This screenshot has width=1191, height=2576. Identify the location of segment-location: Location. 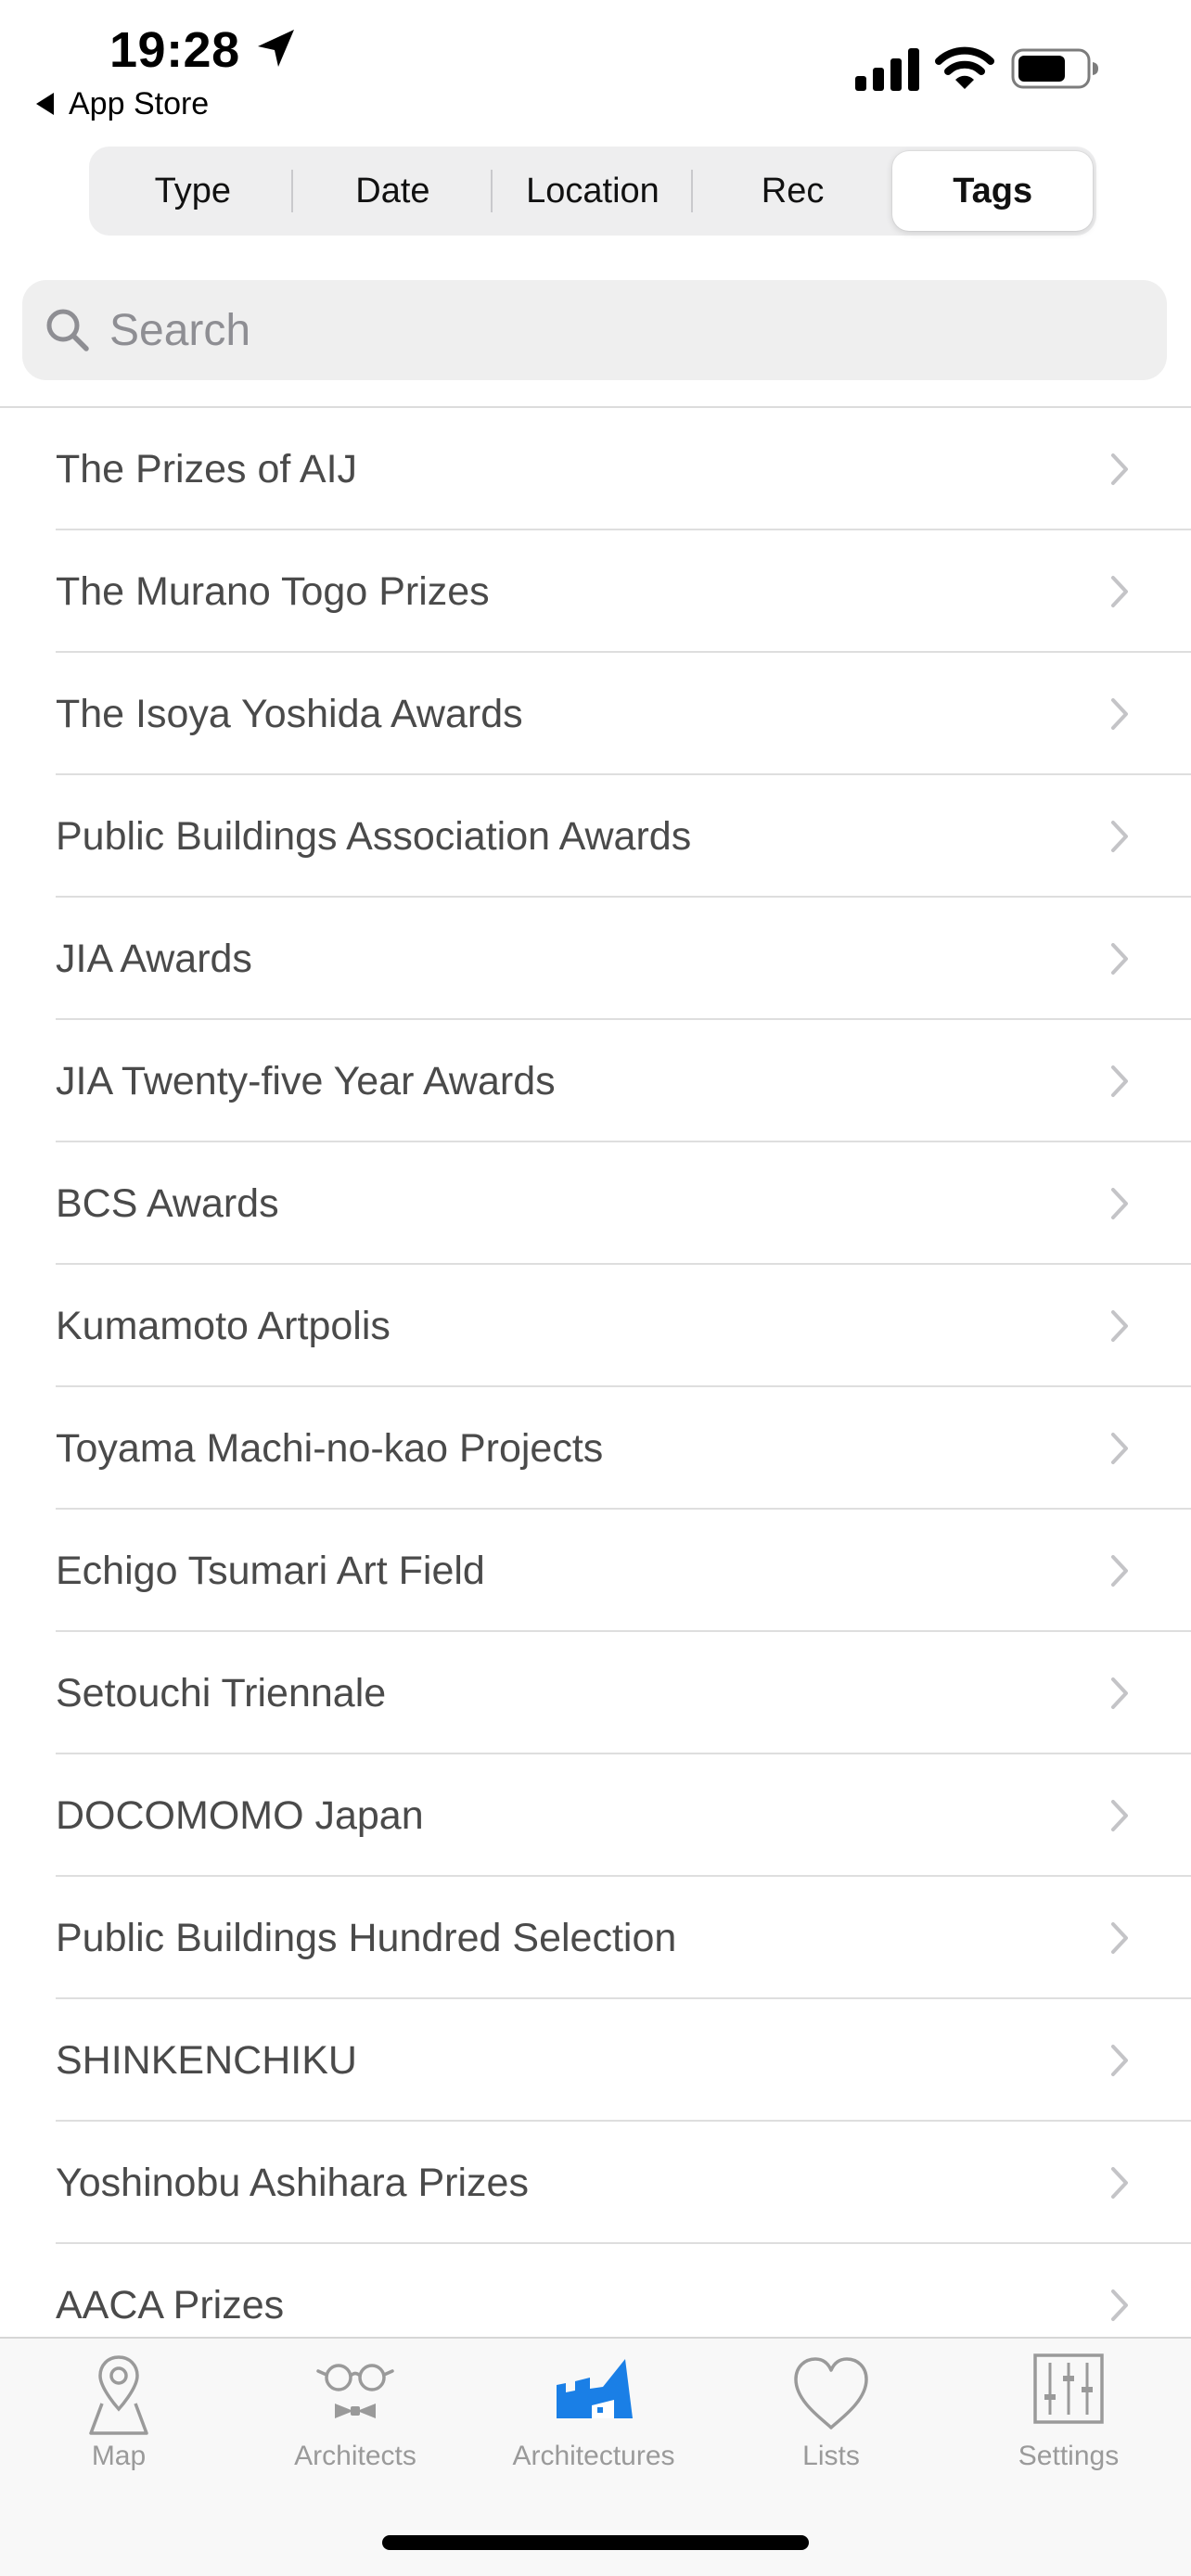
(593, 191).